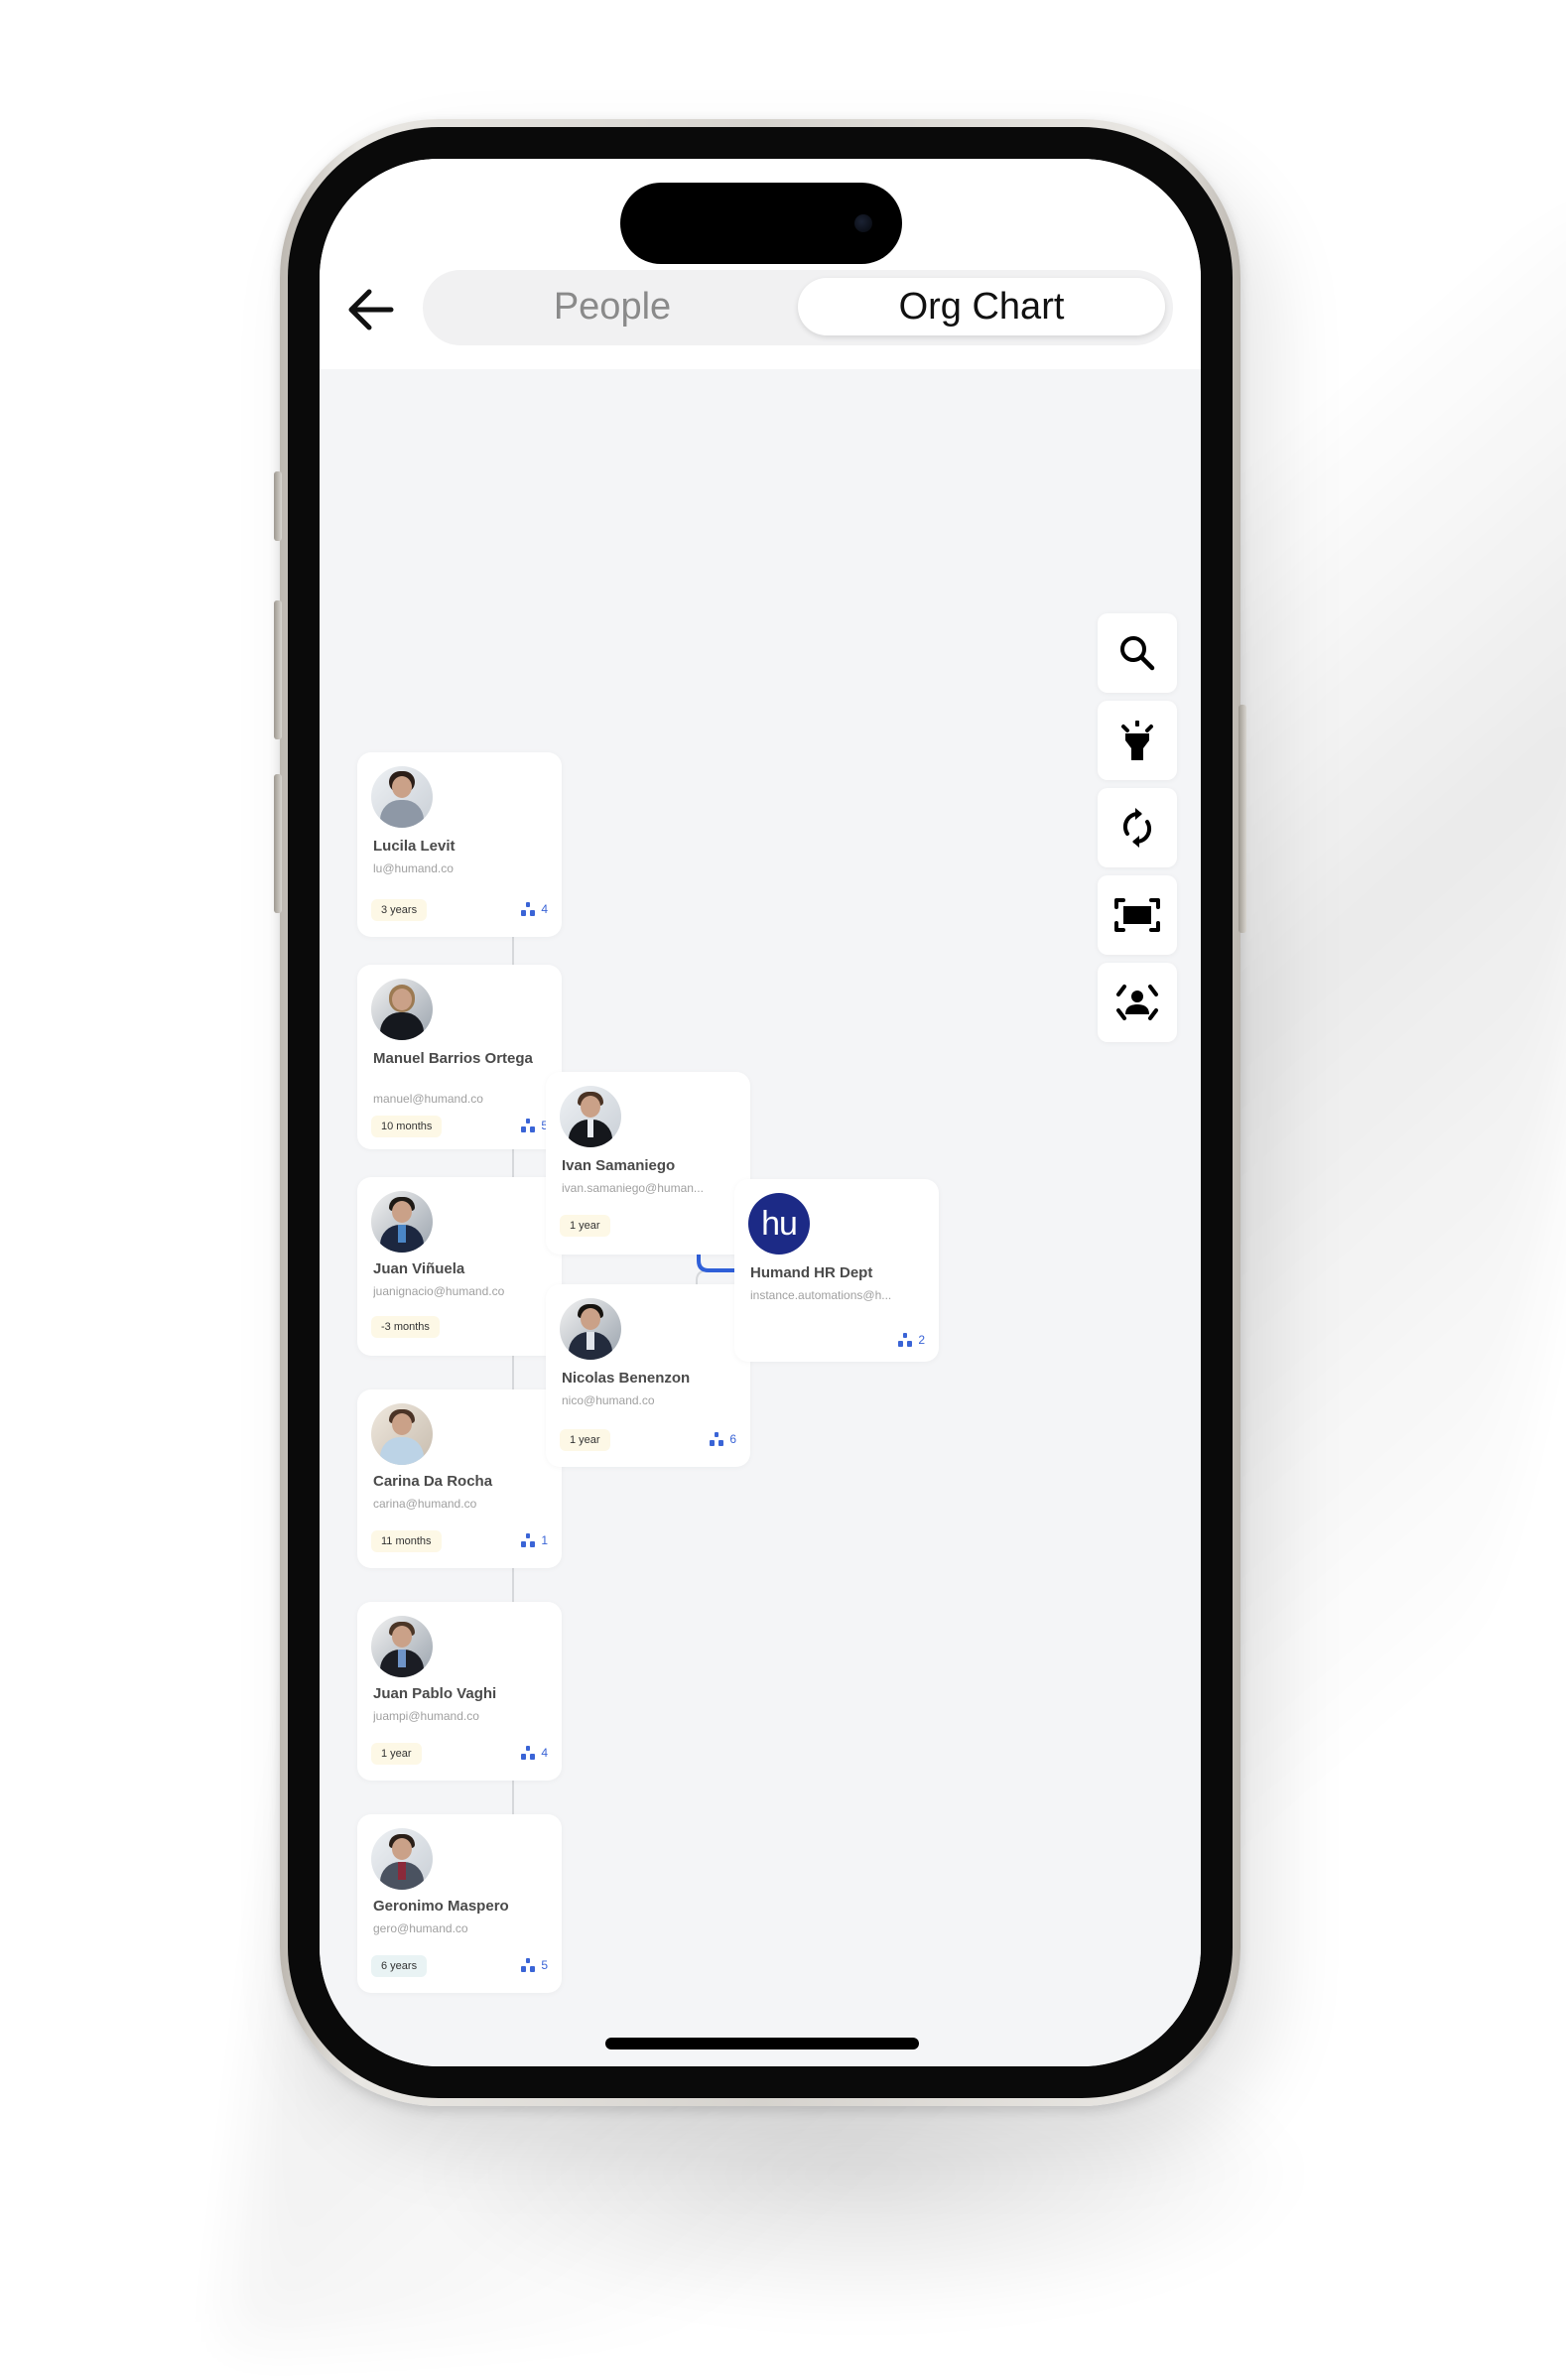 The width and height of the screenshot is (1566, 2380). I want to click on person-name: Juan Viñuela, so click(419, 1268).